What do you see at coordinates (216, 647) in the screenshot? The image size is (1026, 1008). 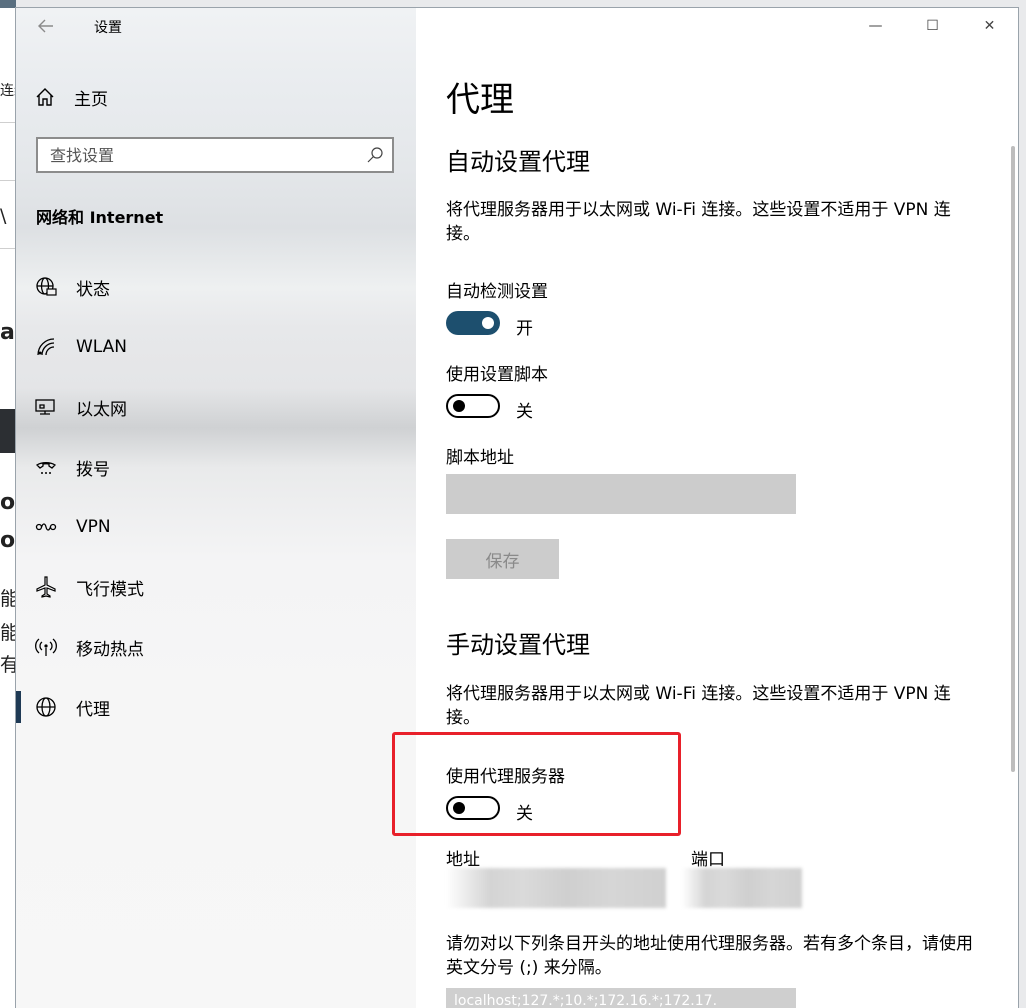 I see `sidebar-item-mobile-hotspot: 移动热点` at bounding box center [216, 647].